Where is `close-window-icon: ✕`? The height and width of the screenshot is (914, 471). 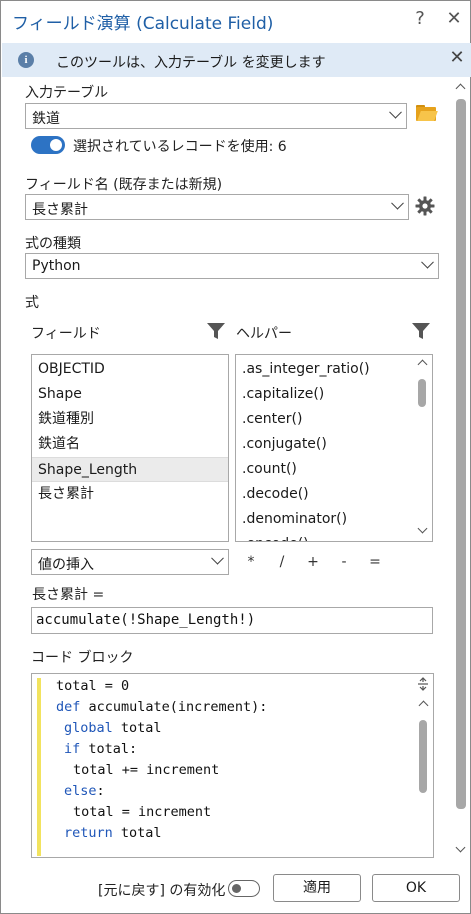
close-window-icon: ✕ is located at coordinates (454, 19).